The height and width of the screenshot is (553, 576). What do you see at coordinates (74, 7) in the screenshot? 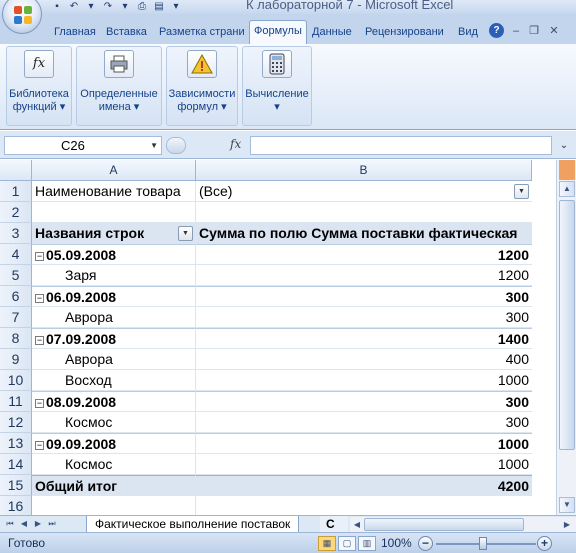
I see `undo-icon: ↶` at bounding box center [74, 7].